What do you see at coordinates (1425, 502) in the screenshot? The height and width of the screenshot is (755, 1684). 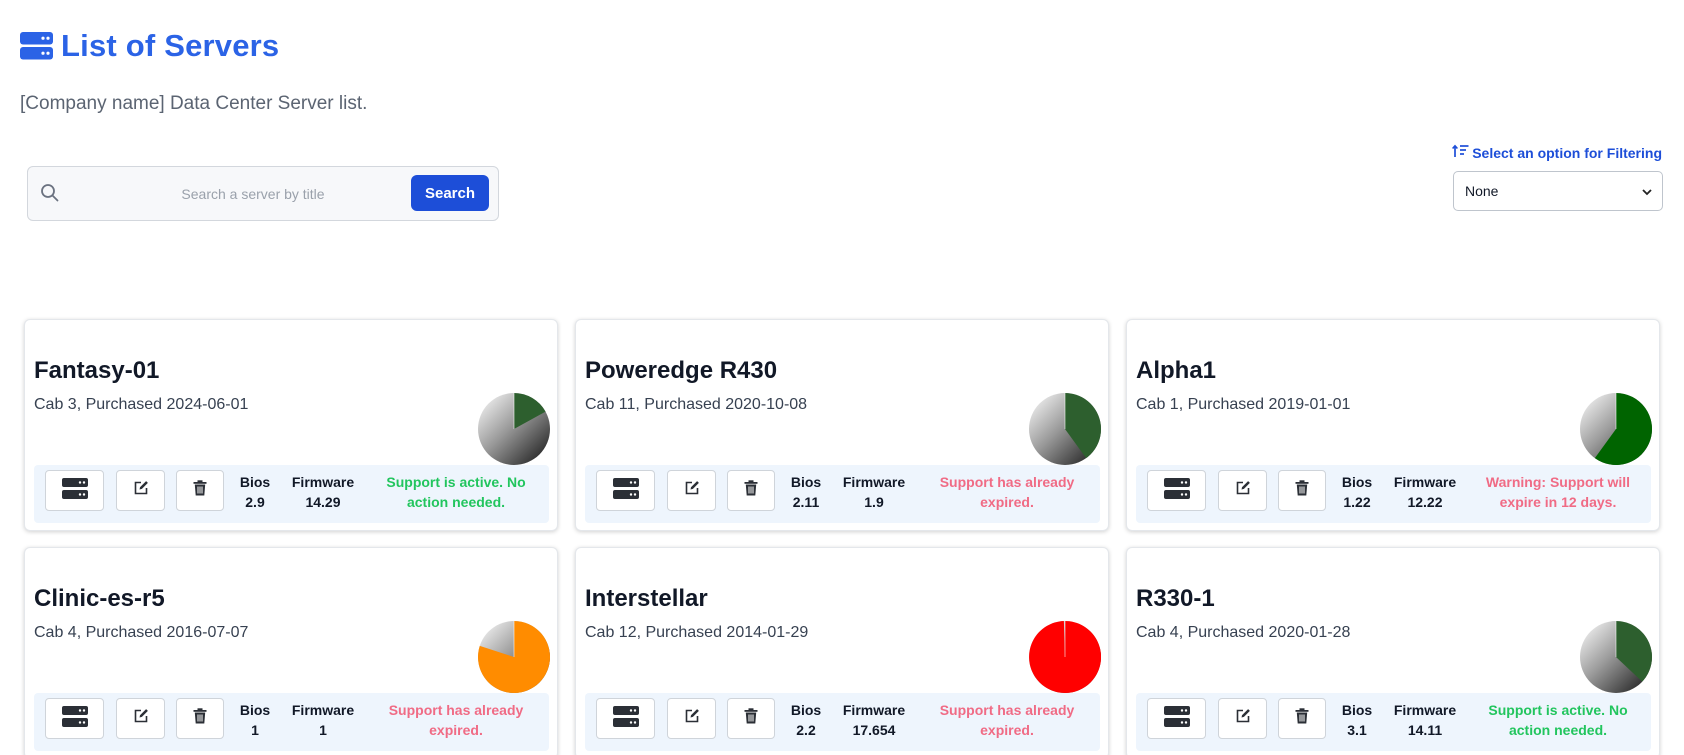 I see `firmware-value: 12.22` at bounding box center [1425, 502].